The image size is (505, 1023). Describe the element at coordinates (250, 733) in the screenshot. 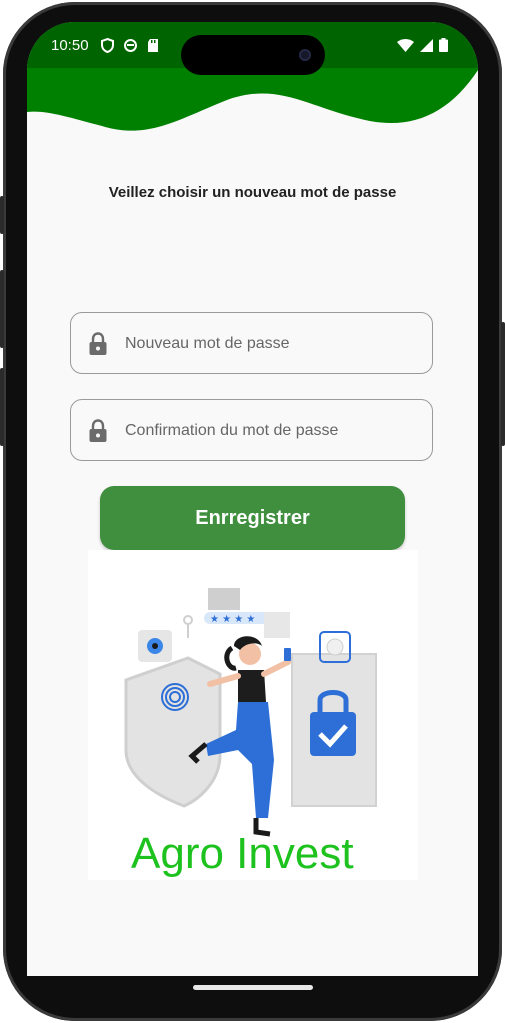

I see `security-illustration-art: ★ ★ ★ ★ Agro Invest` at that location.